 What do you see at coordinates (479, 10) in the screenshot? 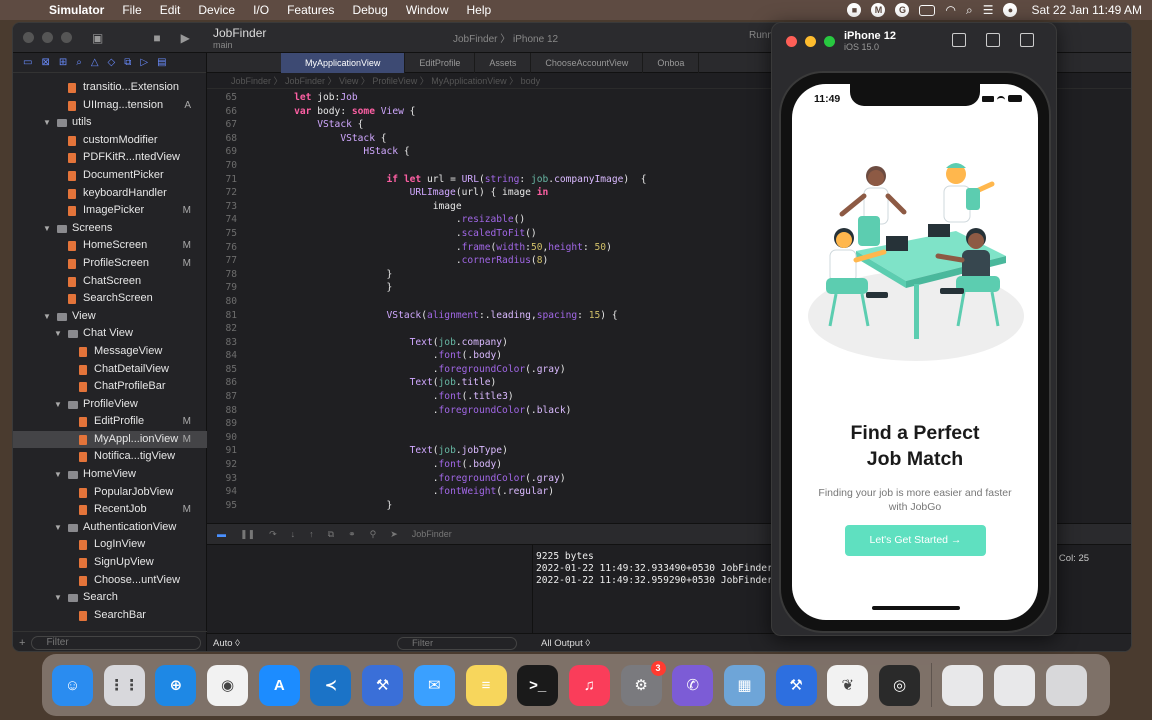
I see `menu-help: Help` at bounding box center [479, 10].